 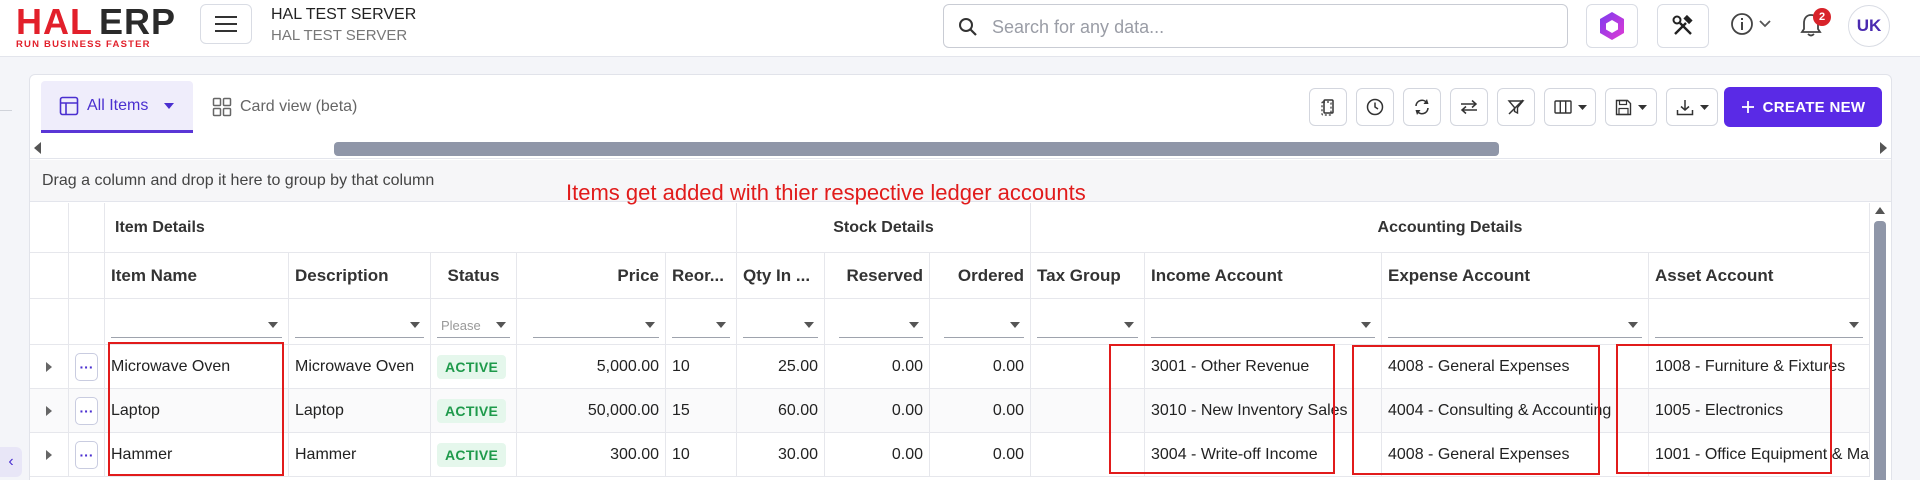 What do you see at coordinates (1263, 321) in the screenshot?
I see `filter-income-account` at bounding box center [1263, 321].